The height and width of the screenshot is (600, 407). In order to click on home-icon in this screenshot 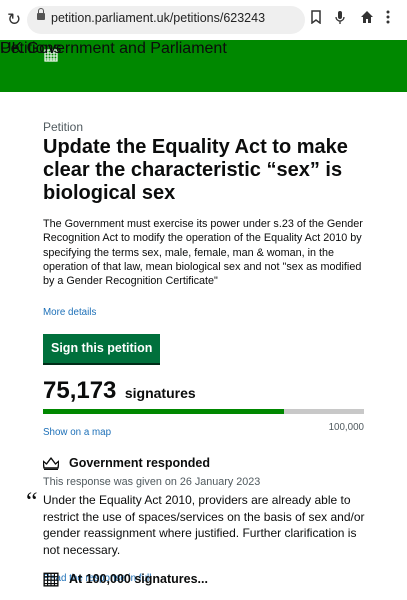, I will do `click(367, 18)`.